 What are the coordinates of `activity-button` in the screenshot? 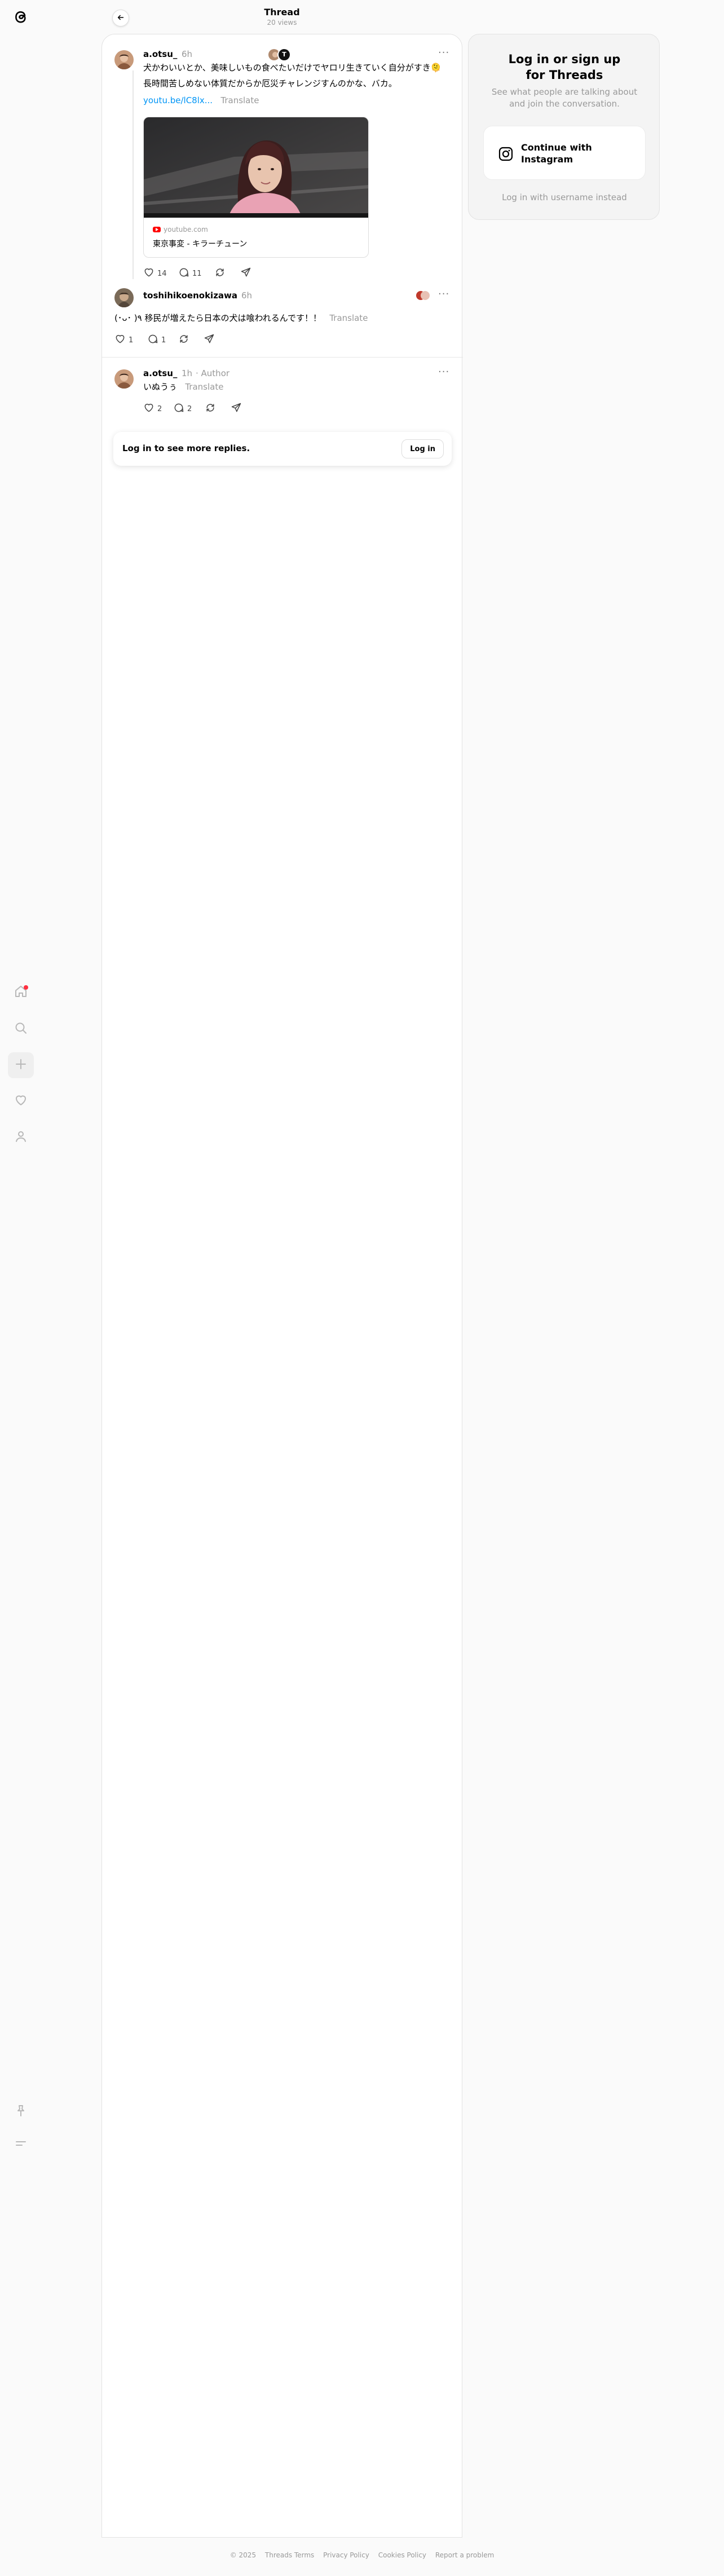 It's located at (21, 1101).